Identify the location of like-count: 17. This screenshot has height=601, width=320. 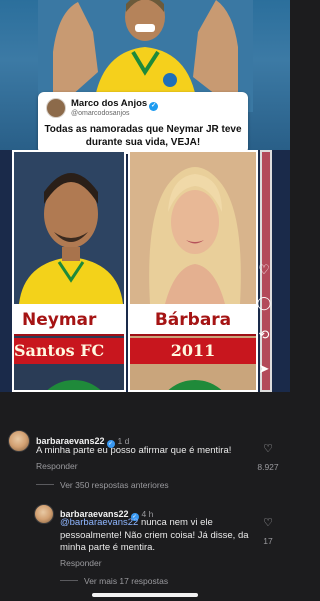
(268, 541).